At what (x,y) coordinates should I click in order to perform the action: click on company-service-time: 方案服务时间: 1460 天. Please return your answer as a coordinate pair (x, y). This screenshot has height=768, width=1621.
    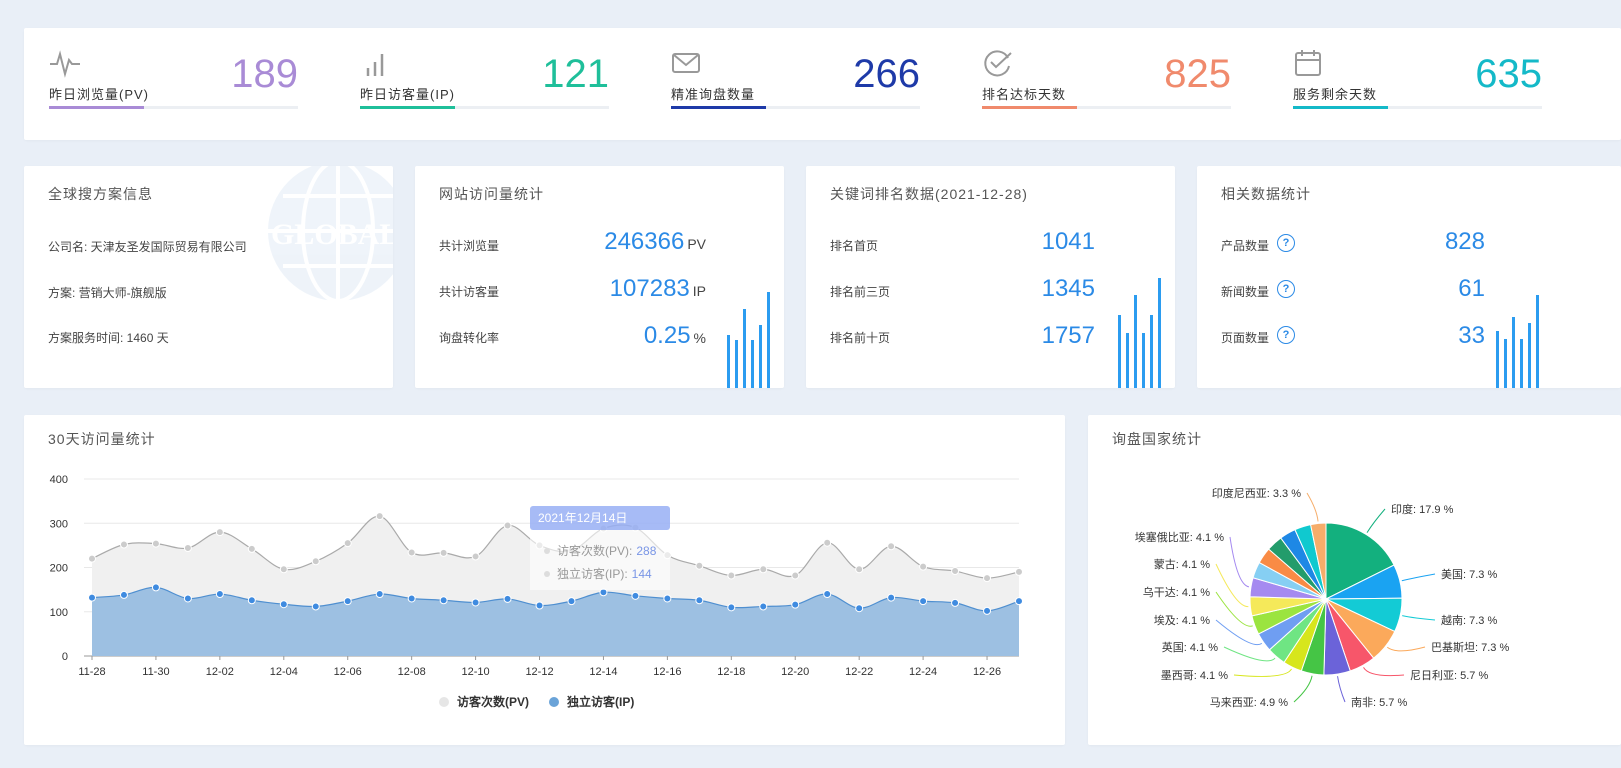
    Looking at the image, I should click on (108, 338).